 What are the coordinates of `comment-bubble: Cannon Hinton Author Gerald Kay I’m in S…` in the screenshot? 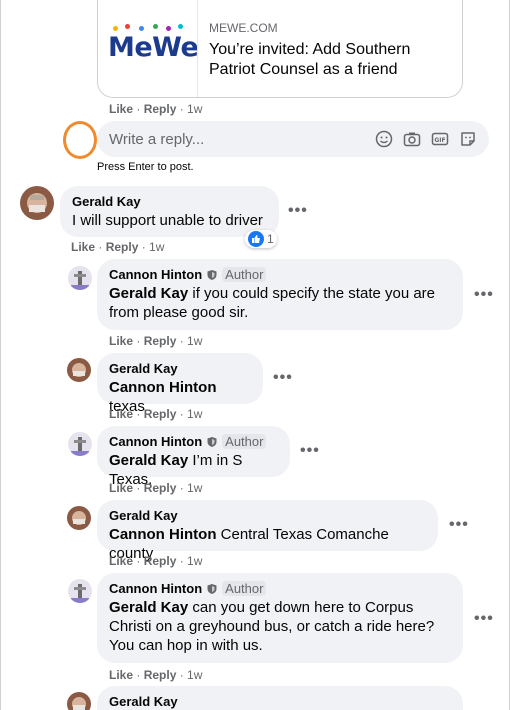 It's located at (193, 457).